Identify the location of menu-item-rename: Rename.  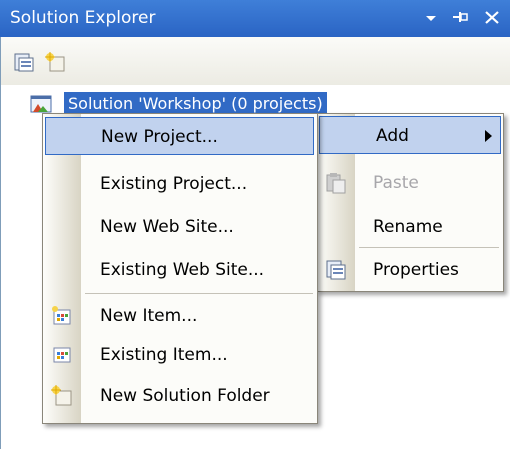
(410, 227).